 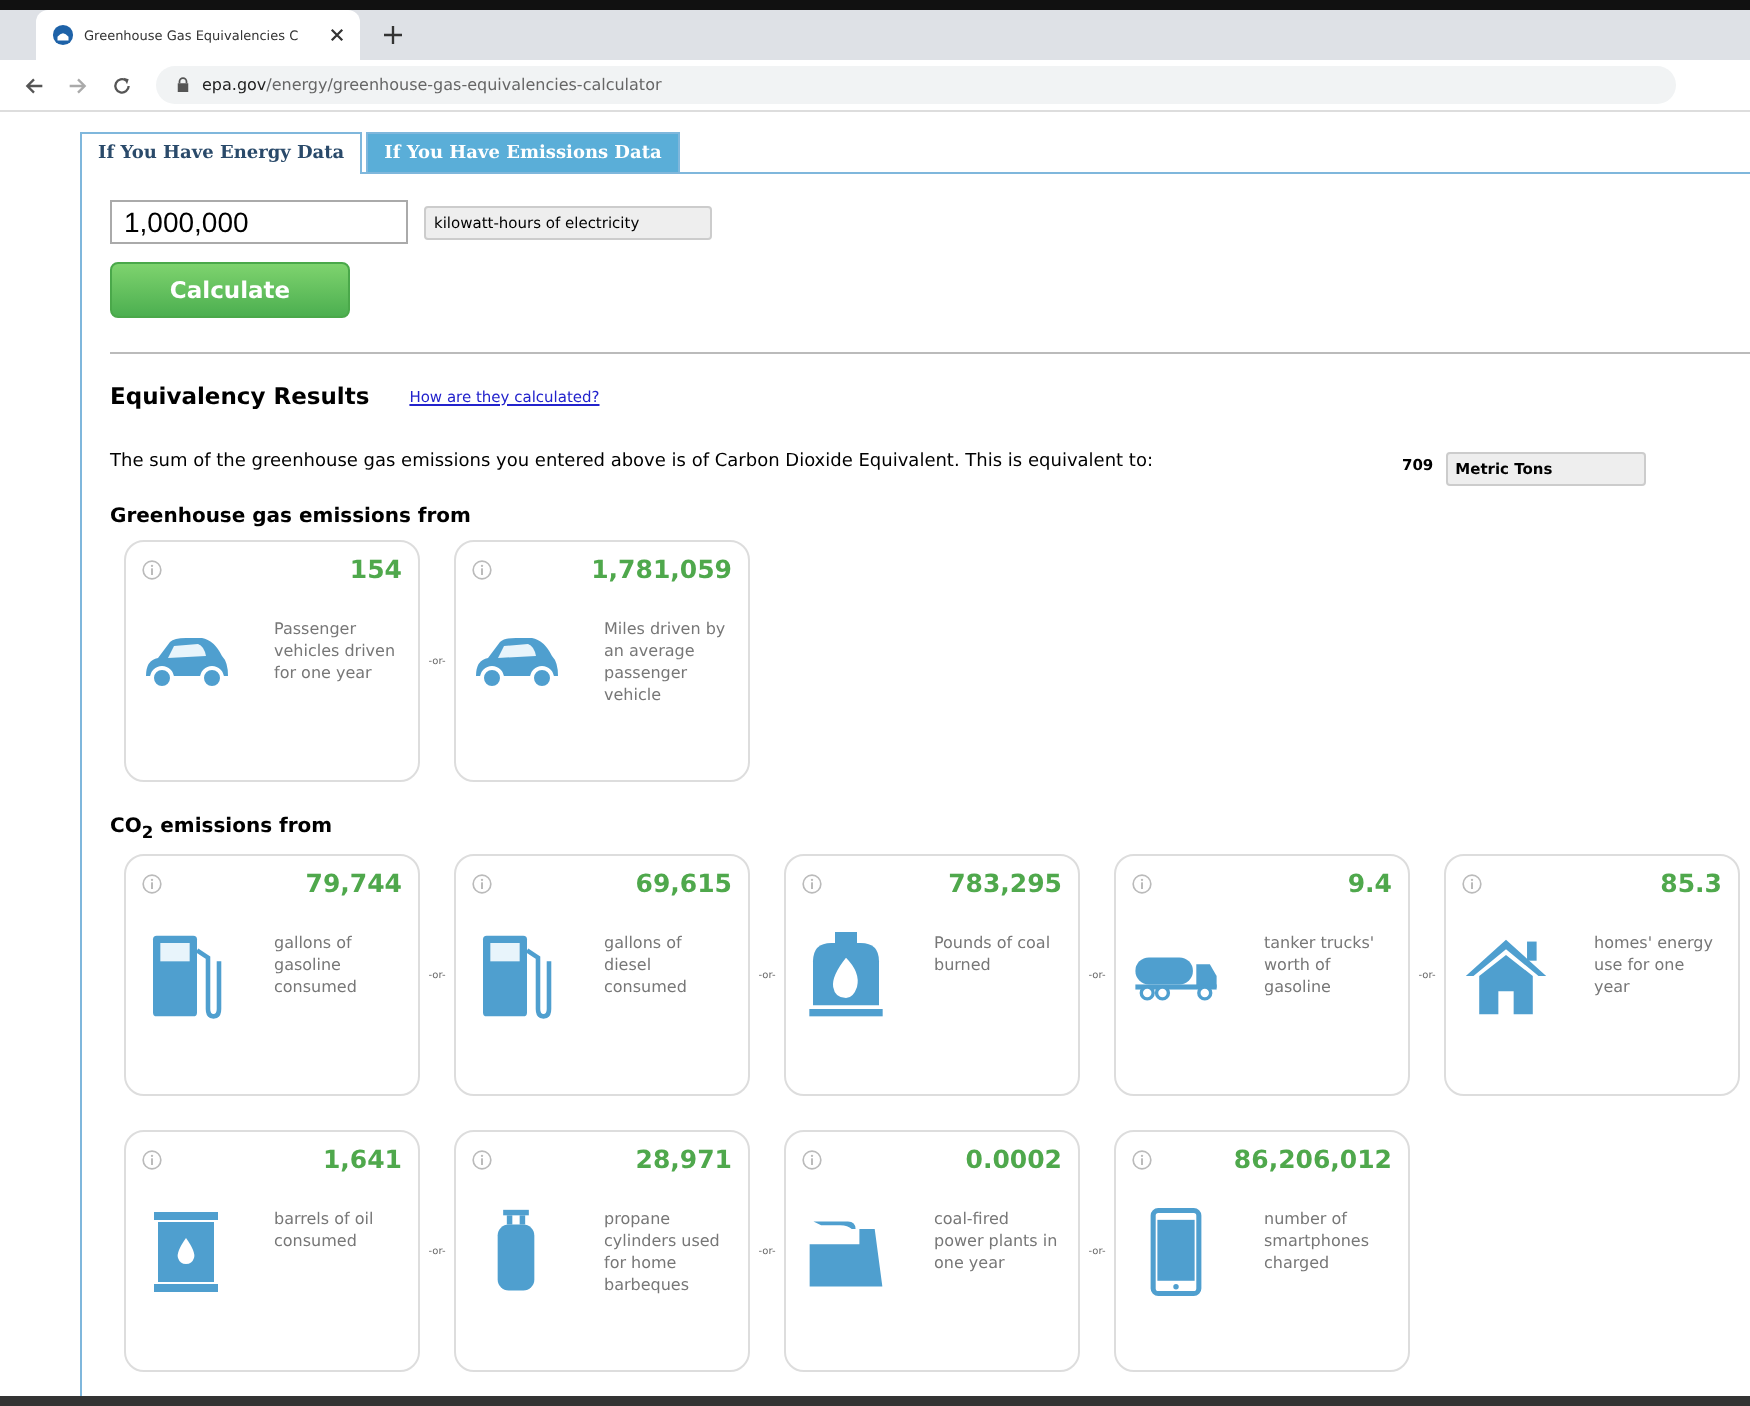 I want to click on summary-text: The sum of the greenhouse gas emissions you entered above is of Carbon Dioxide Equivalent. This is equivalent to:, so click(x=632, y=462).